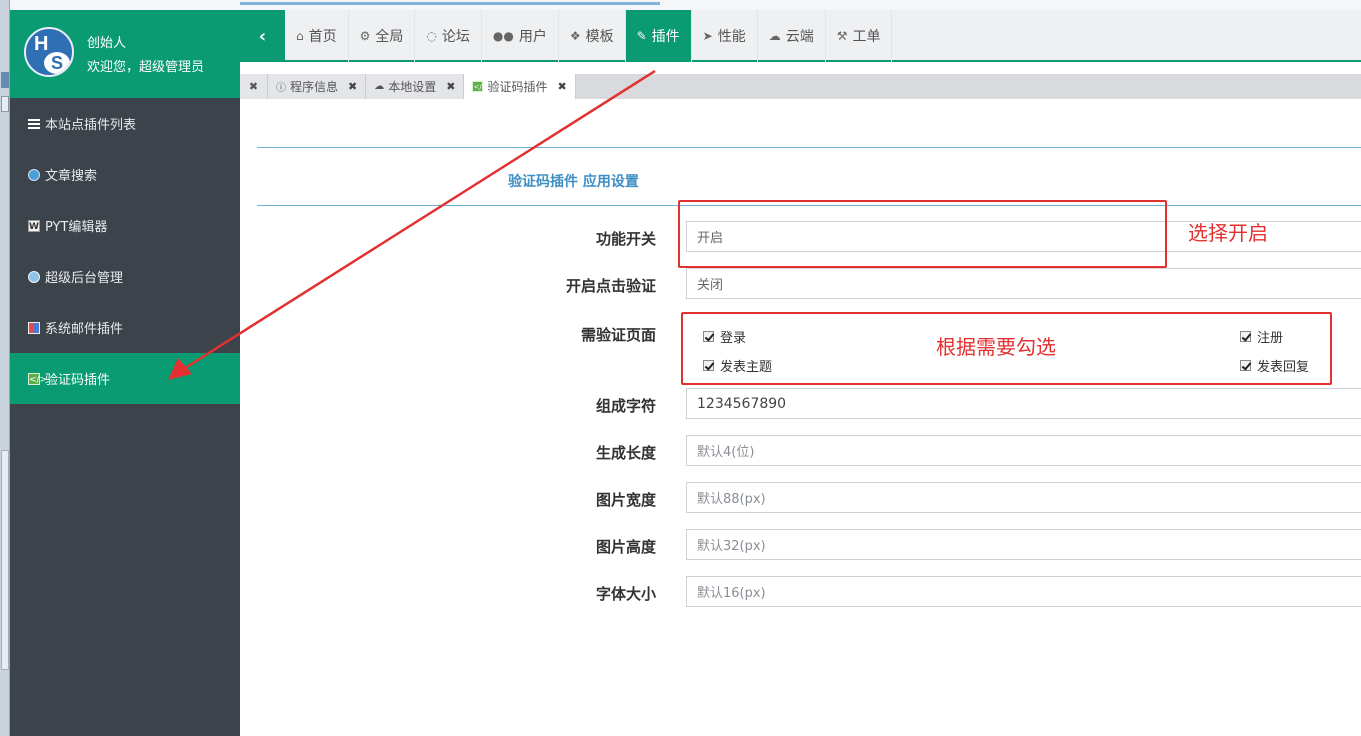  What do you see at coordinates (125, 225) in the screenshot?
I see `sidebar-item-pyt-editor: W PYT编辑器` at bounding box center [125, 225].